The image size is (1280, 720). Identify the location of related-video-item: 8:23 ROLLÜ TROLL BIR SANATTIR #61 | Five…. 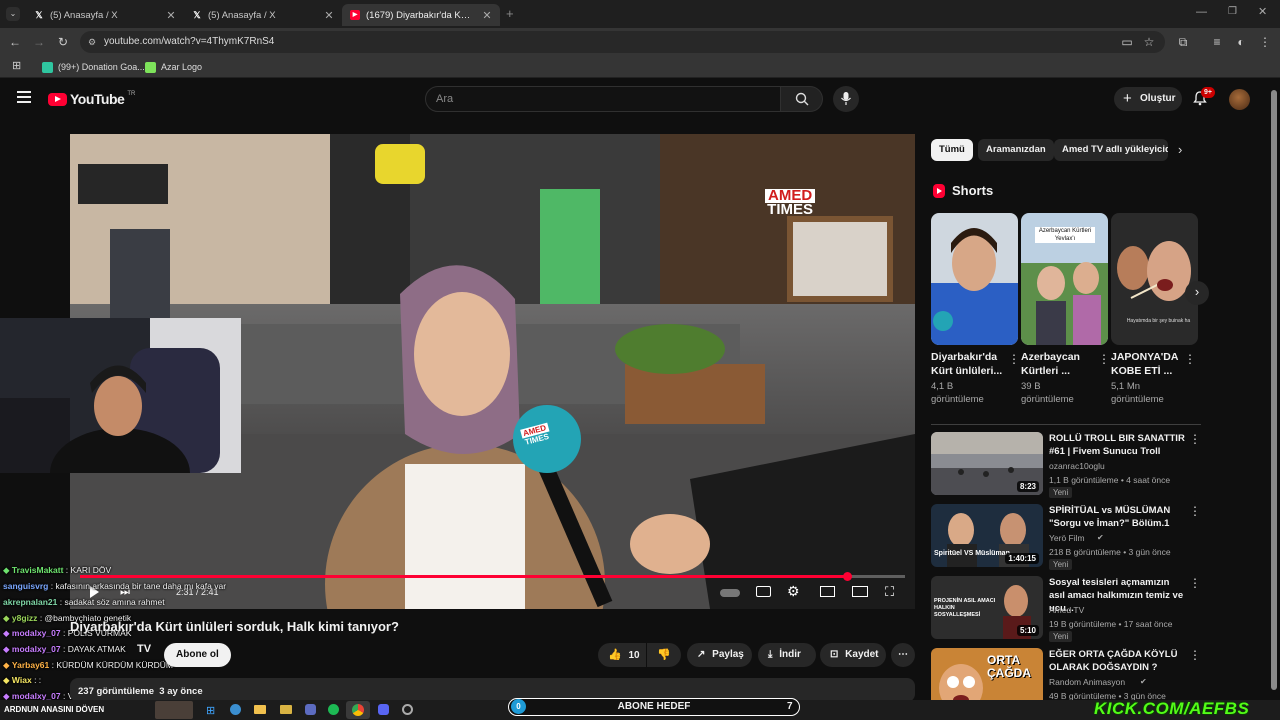
(1066, 465).